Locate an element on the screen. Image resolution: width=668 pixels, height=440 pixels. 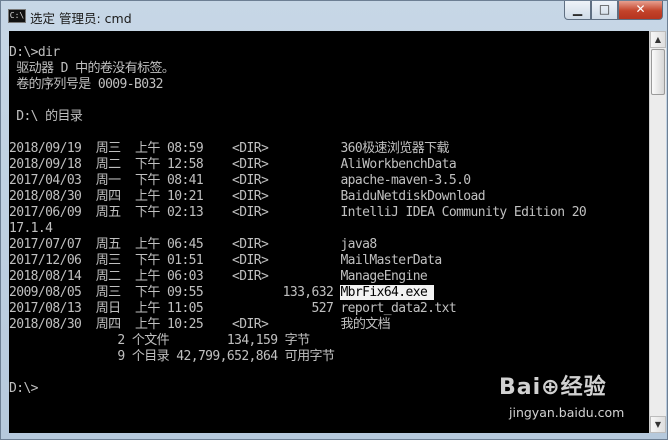
console-line: 2017/07/07 周五 上午 06:45 <DIR> java8 is located at coordinates (193, 244).